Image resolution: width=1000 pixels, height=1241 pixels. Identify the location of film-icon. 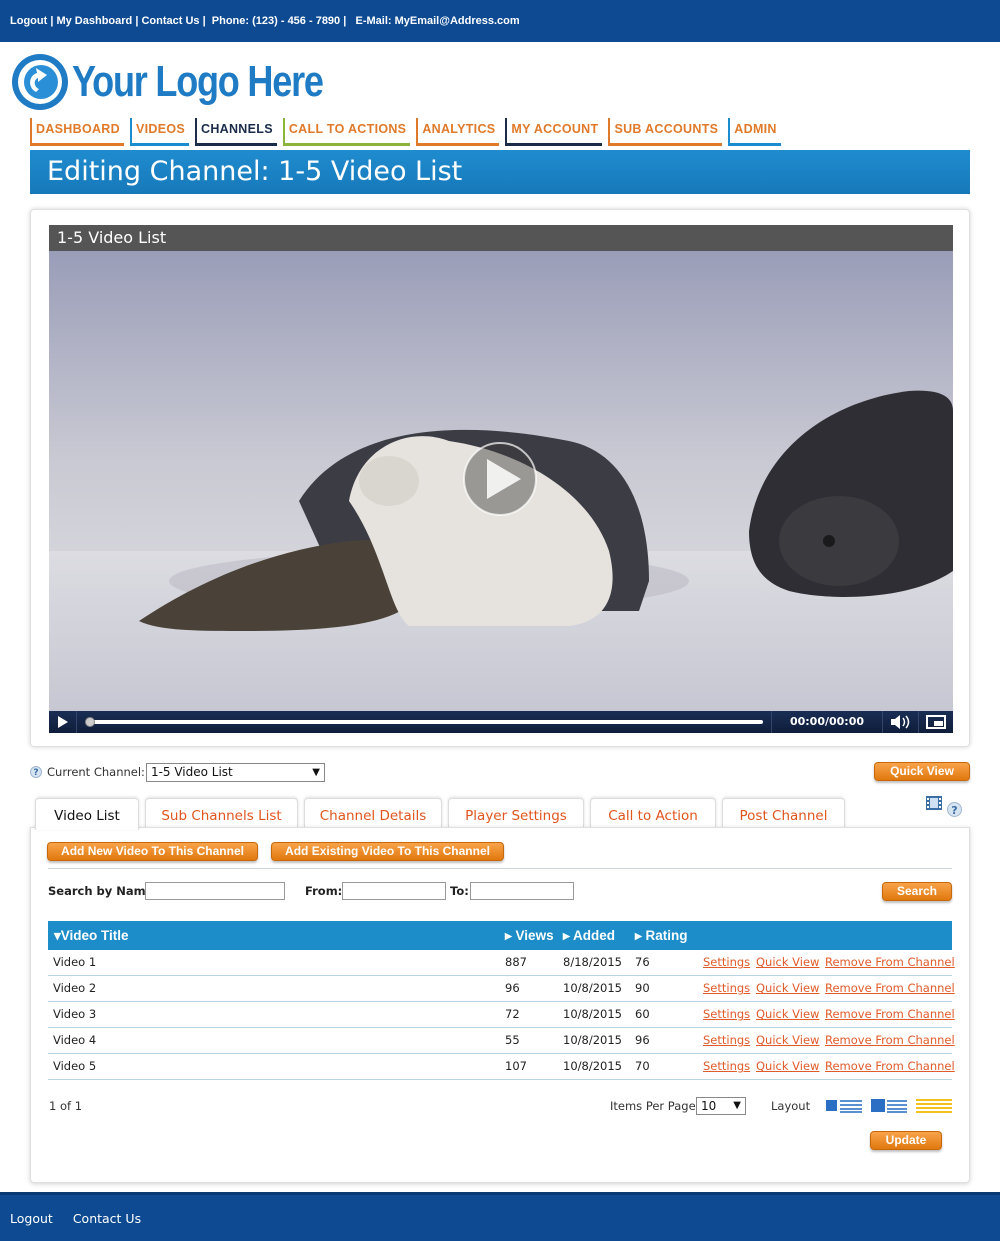
(934, 803).